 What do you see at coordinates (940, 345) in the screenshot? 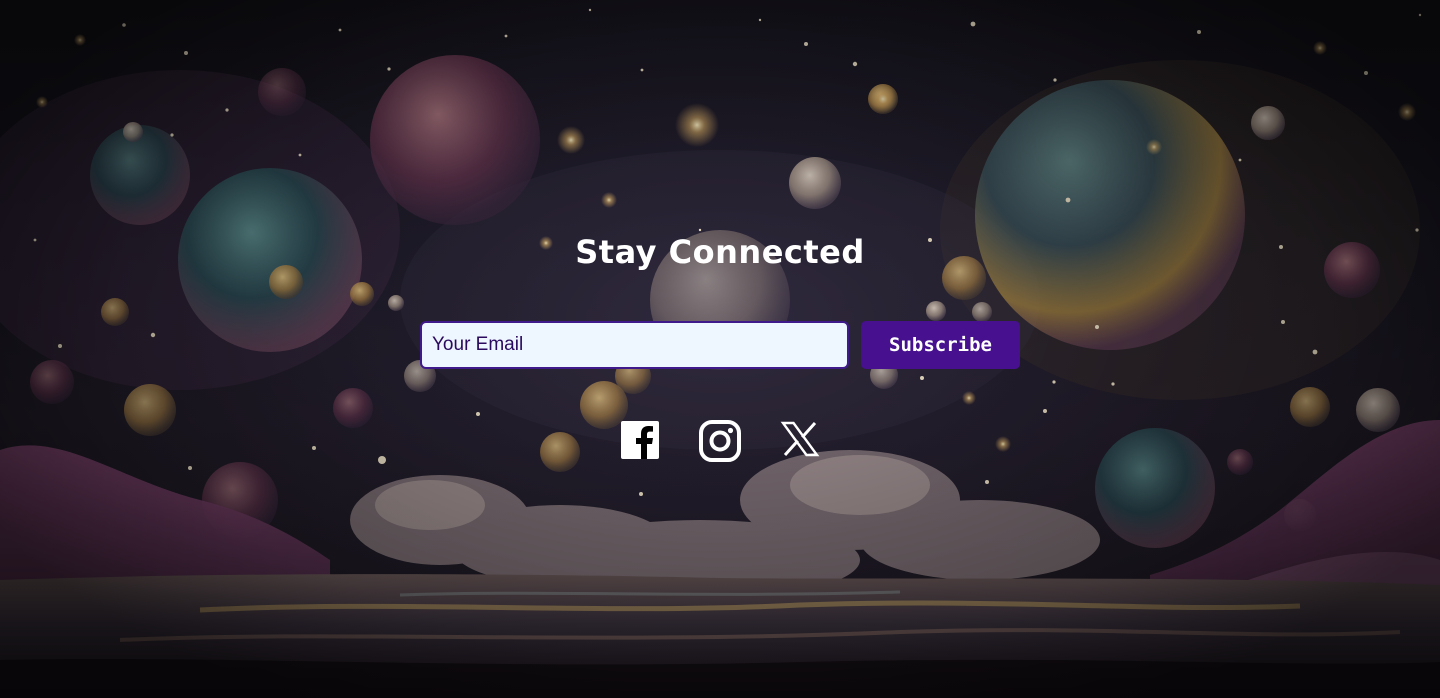
I see `subscribe-button: Subscribe` at bounding box center [940, 345].